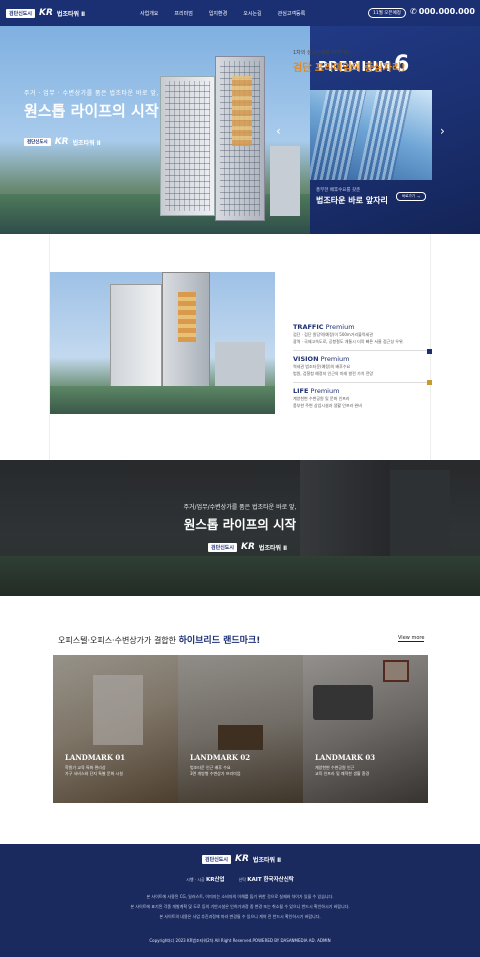 The height and width of the screenshot is (957, 480). I want to click on landmark-desc: 계양천변 수변공원 인근 교육 인프라 및 쾌적한 생활 환경, so click(342, 771).